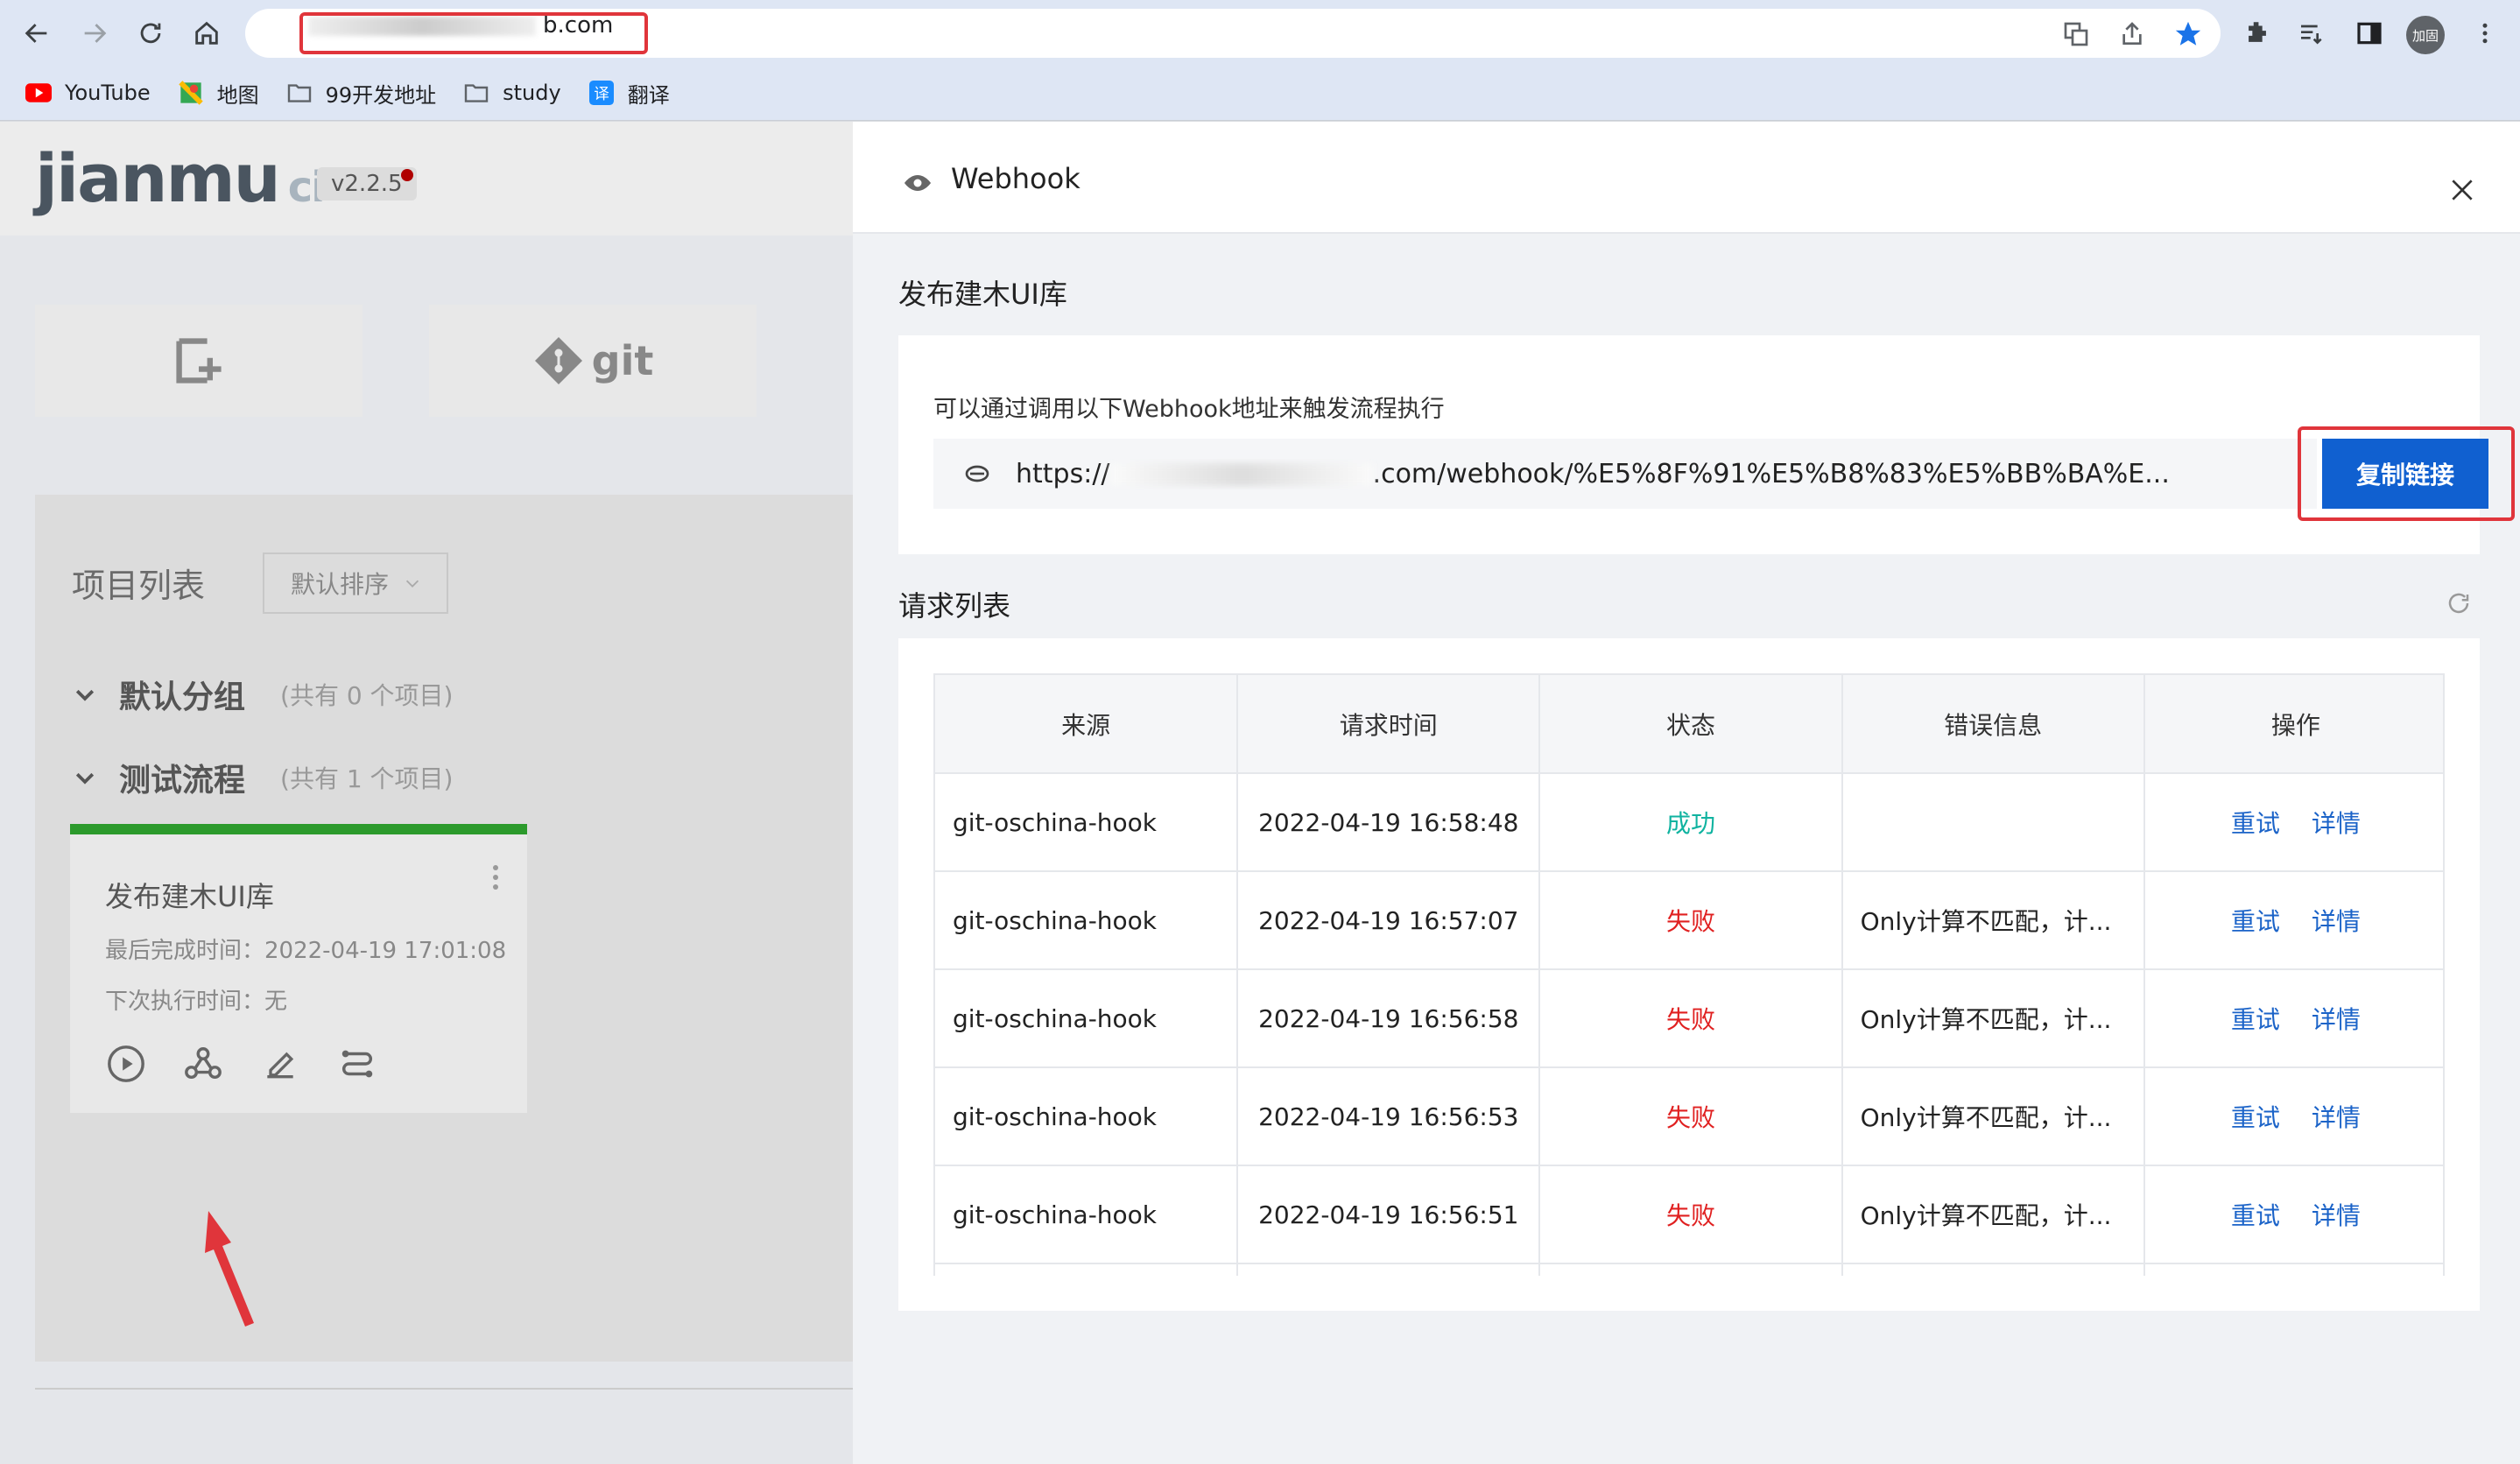 The height and width of the screenshot is (1464, 2520). I want to click on edit-icon, so click(280, 1064).